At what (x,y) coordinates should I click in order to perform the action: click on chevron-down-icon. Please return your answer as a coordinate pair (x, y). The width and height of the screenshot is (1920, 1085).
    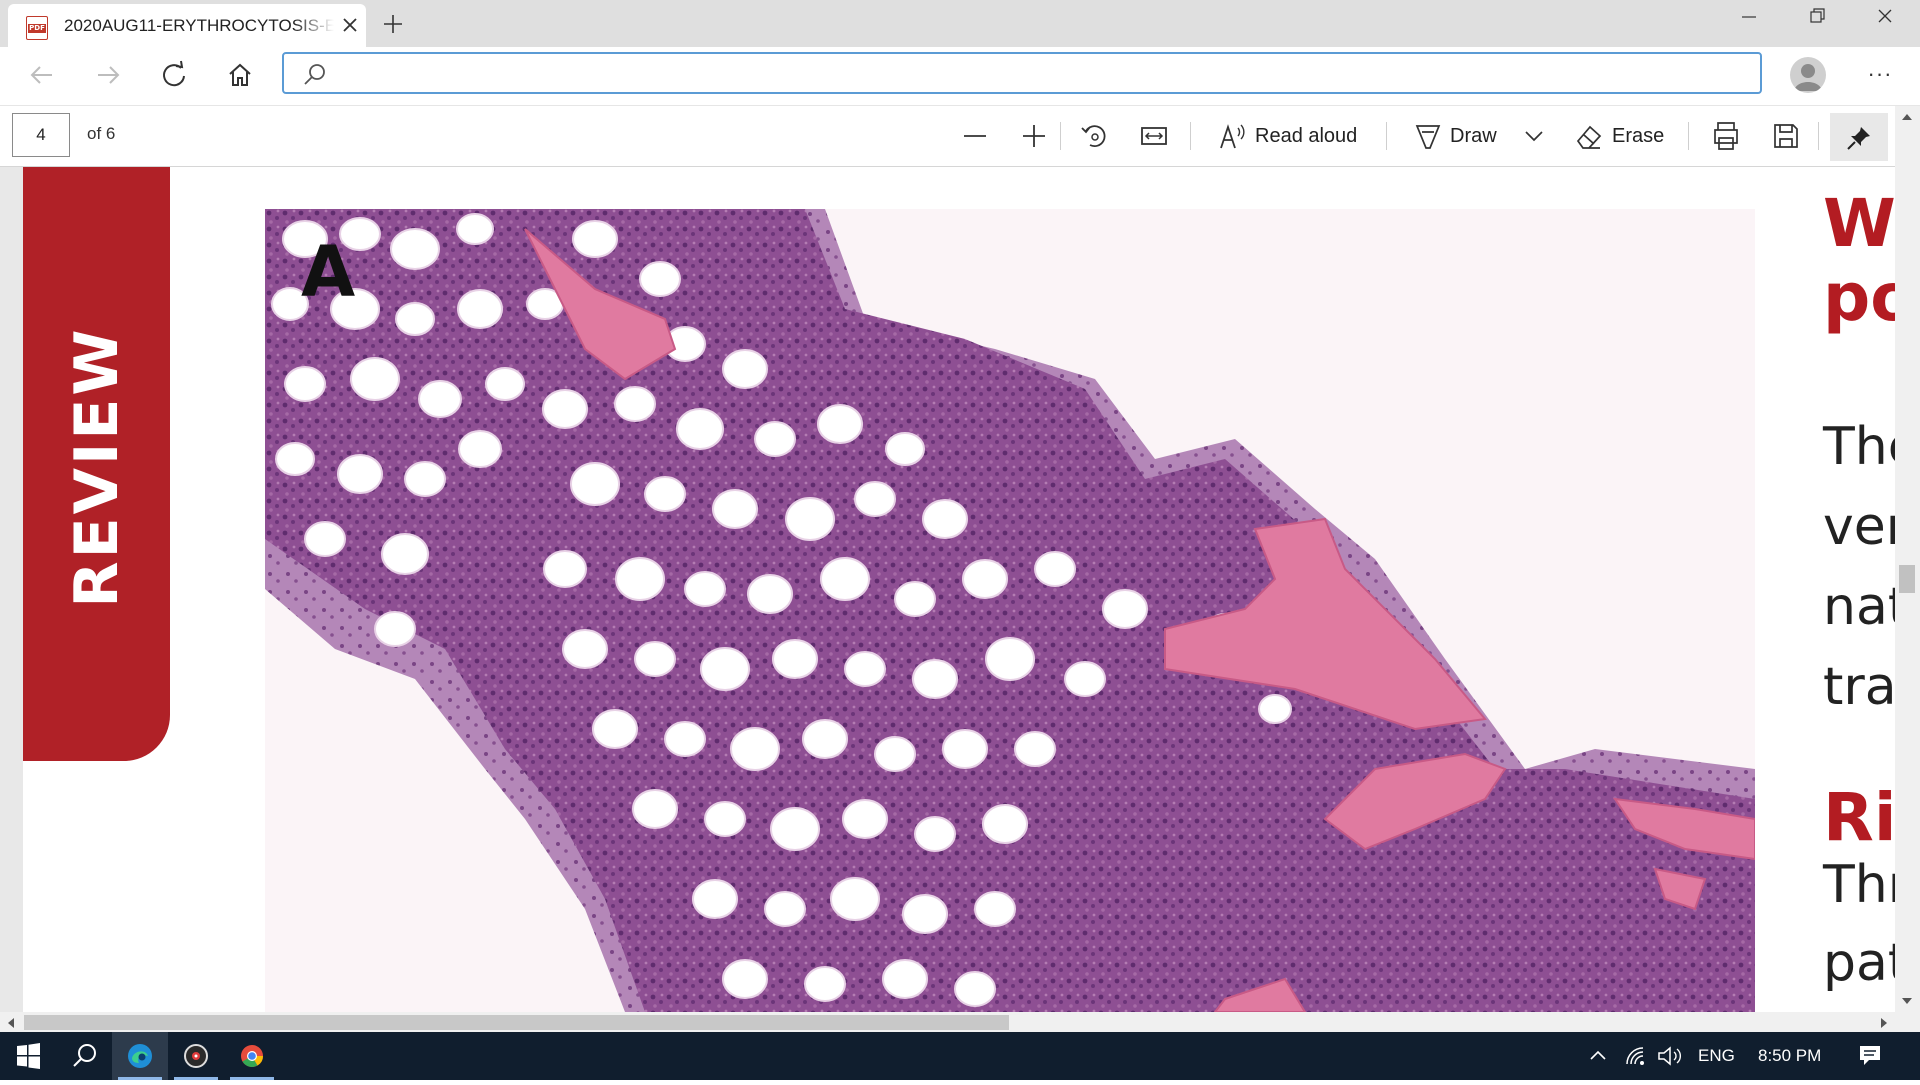
    Looking at the image, I should click on (1534, 136).